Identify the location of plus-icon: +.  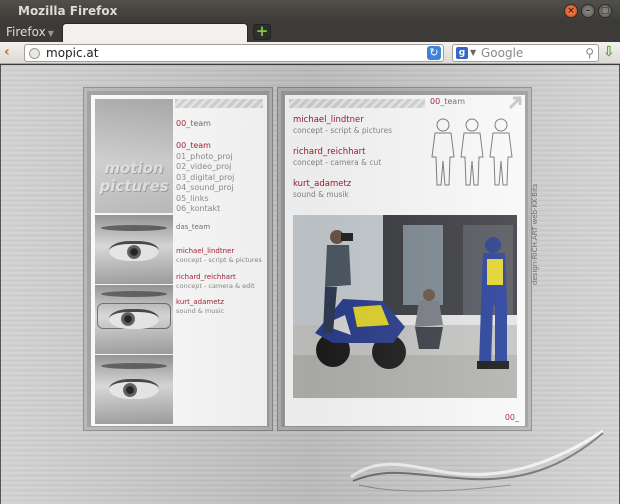
(262, 31).